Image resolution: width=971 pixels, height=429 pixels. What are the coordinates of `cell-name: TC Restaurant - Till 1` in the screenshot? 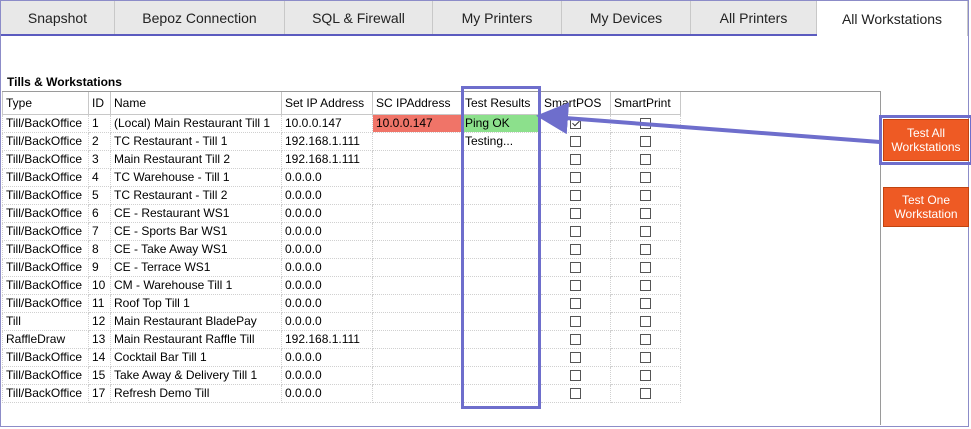 It's located at (196, 141).